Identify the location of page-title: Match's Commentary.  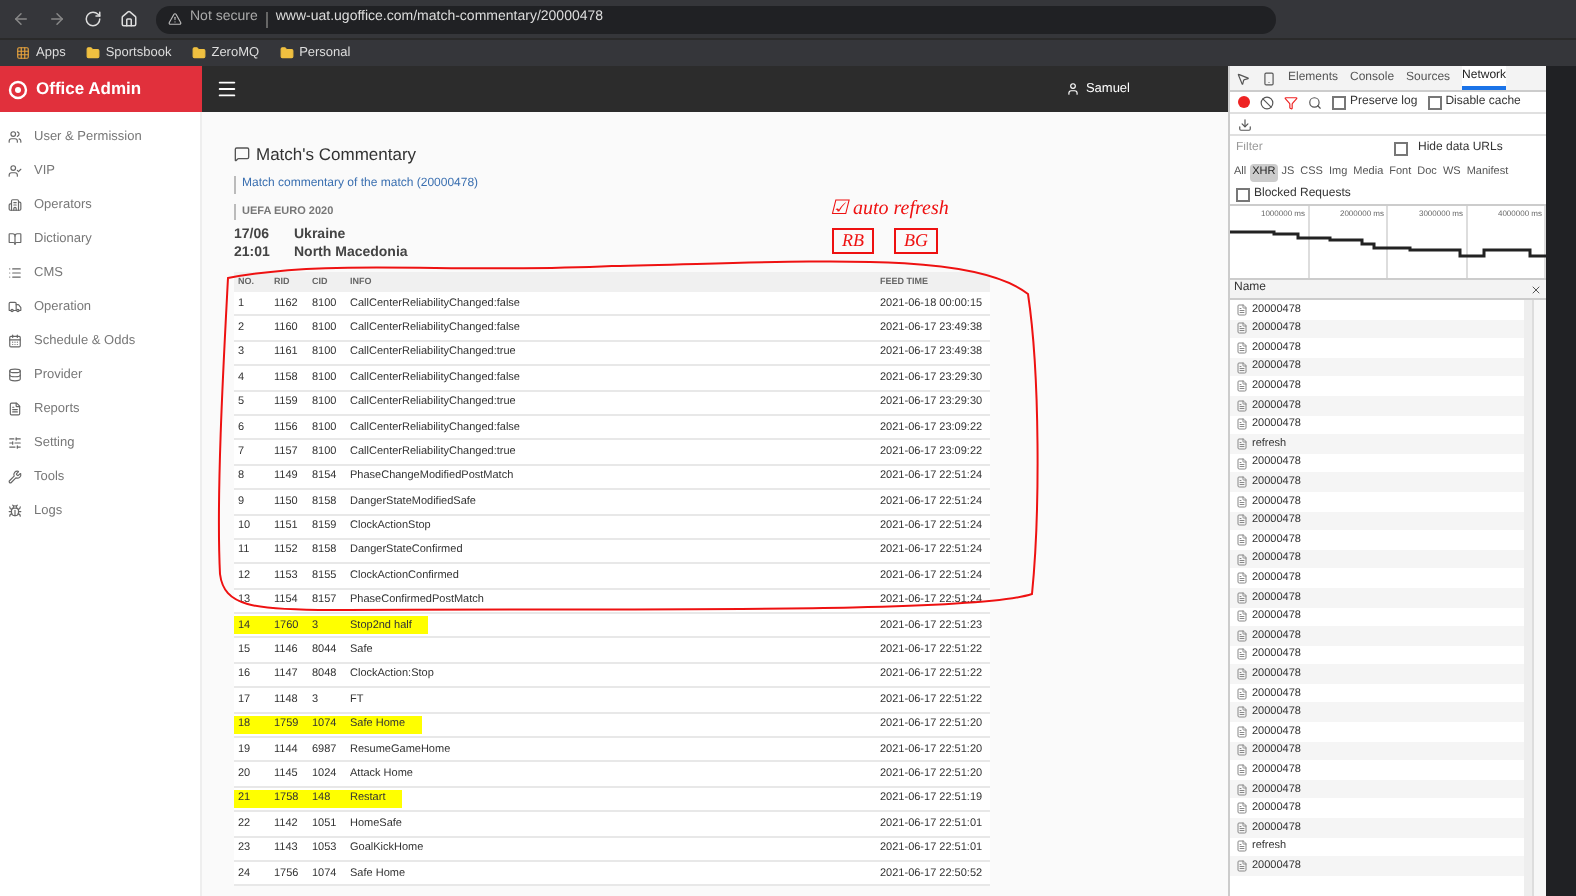
(336, 155).